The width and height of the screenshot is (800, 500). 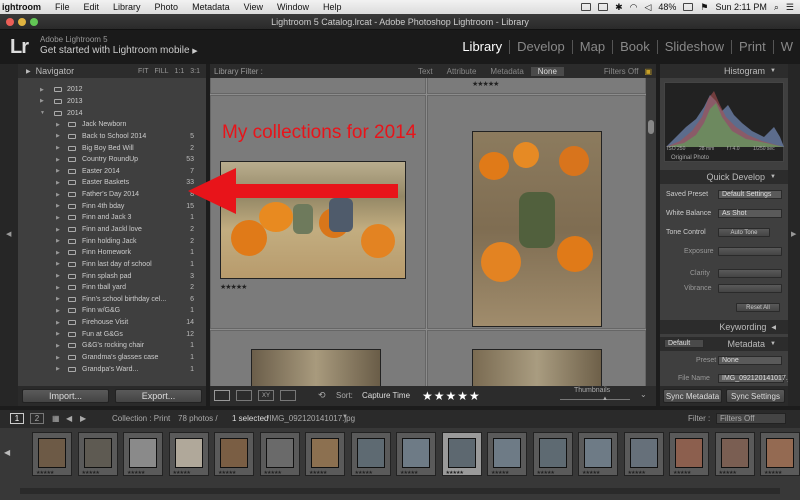 I want to click on collection-item: ▶ Country RoundUp 53, so click(x=112, y=160).